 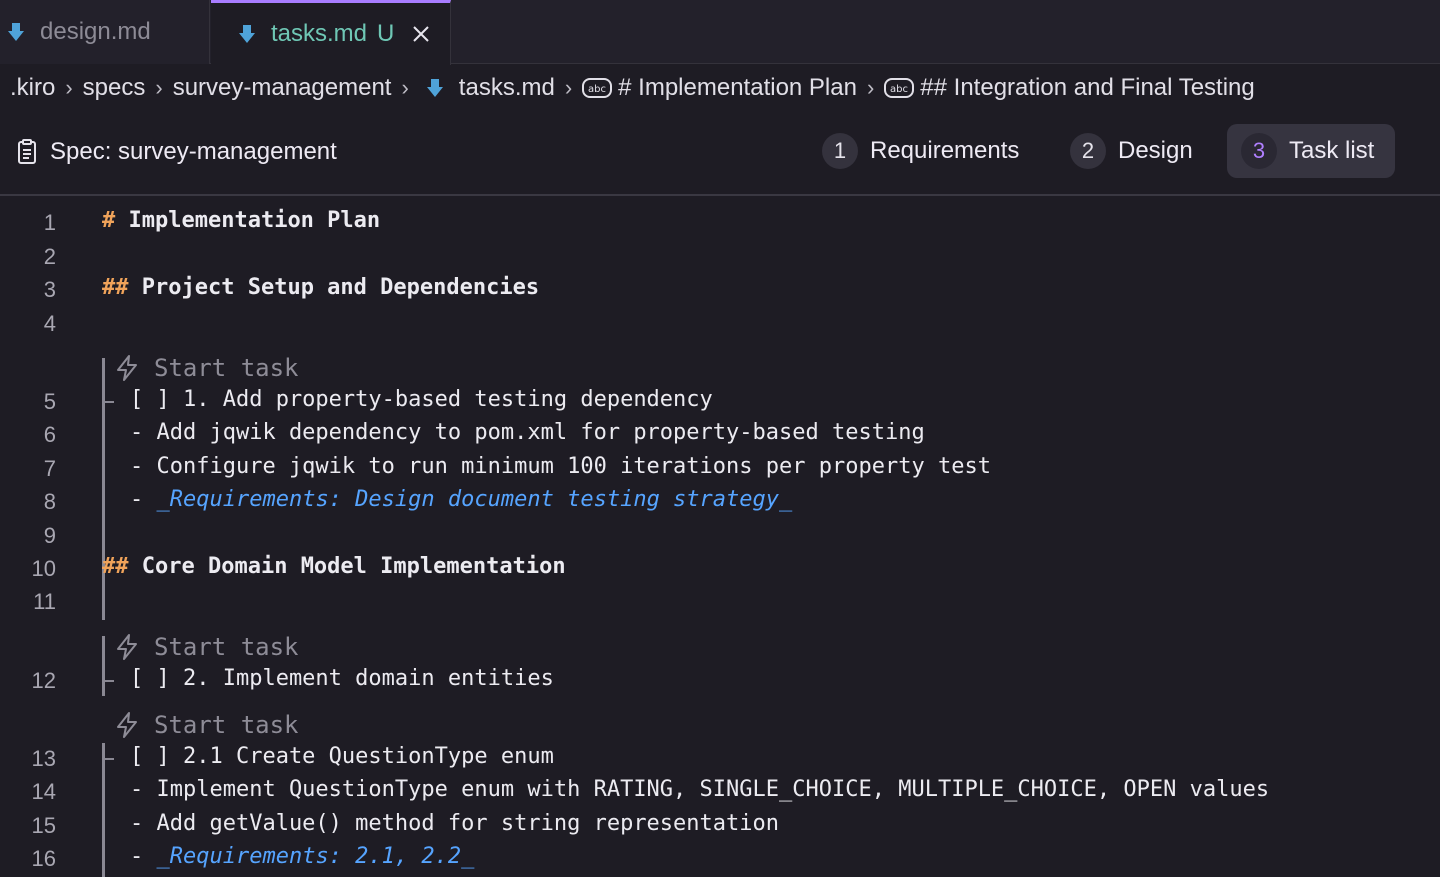 What do you see at coordinates (386, 33) in the screenshot?
I see `untracked-badge: U` at bounding box center [386, 33].